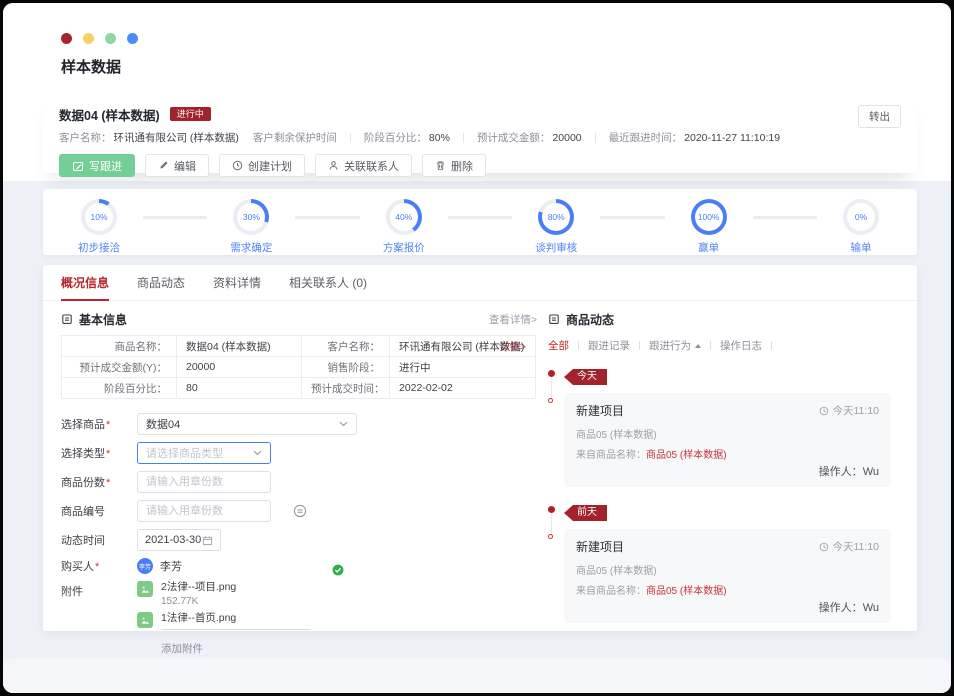 Image resolution: width=954 pixels, height=696 pixels. I want to click on code-input, so click(204, 511).